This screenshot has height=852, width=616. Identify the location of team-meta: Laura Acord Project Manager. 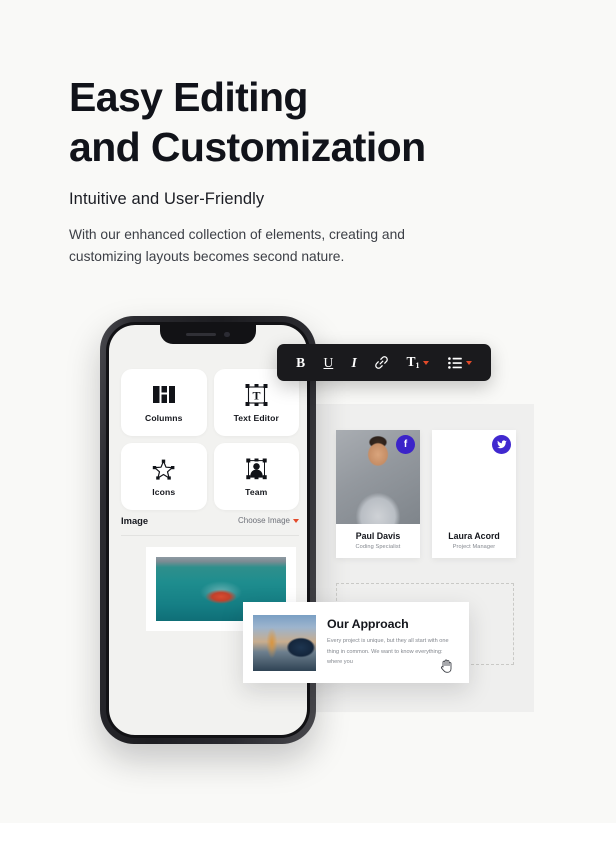
(474, 541).